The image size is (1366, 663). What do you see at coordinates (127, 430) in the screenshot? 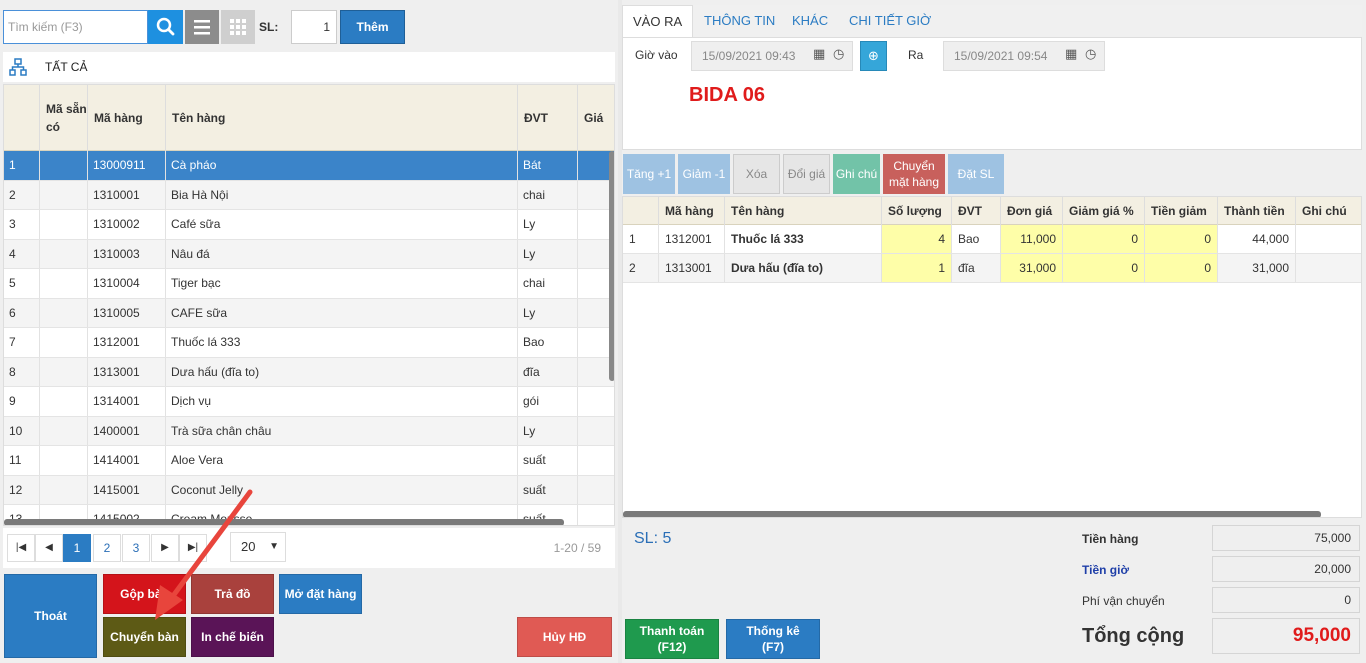
I see `row-code: 1400001` at bounding box center [127, 430].